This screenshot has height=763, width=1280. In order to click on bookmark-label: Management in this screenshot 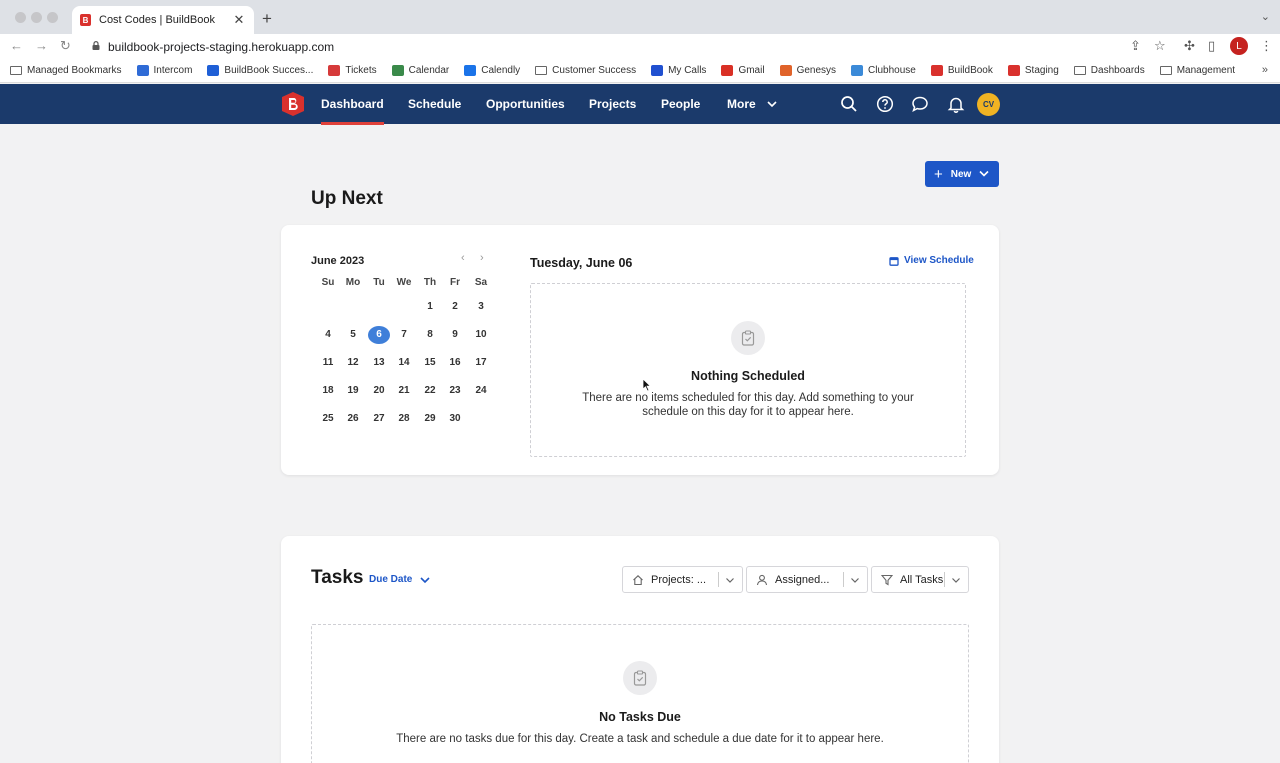, I will do `click(1206, 70)`.